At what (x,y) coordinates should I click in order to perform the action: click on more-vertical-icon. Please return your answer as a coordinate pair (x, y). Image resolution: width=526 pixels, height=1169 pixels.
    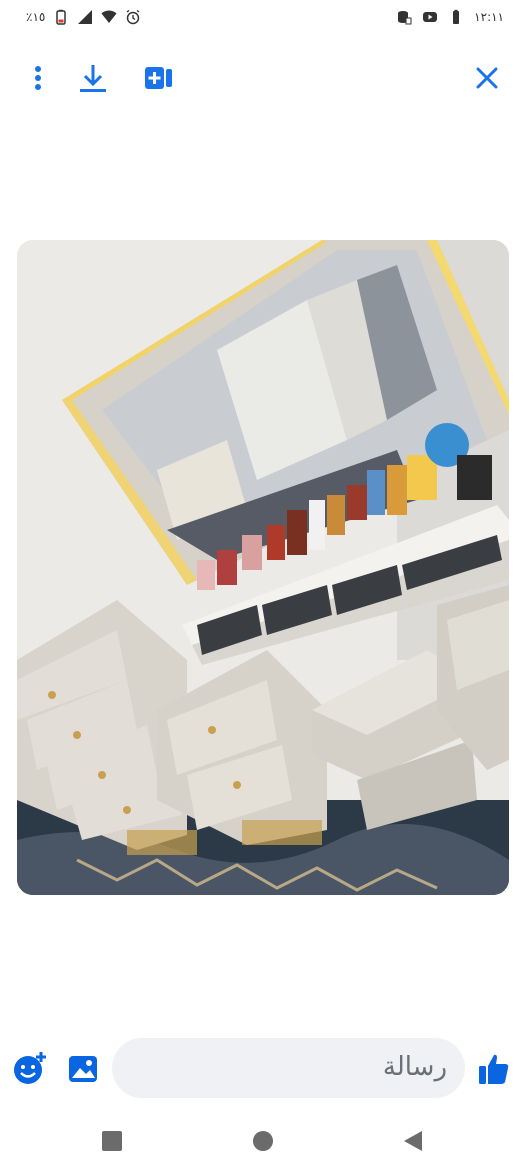
    Looking at the image, I should click on (38, 78).